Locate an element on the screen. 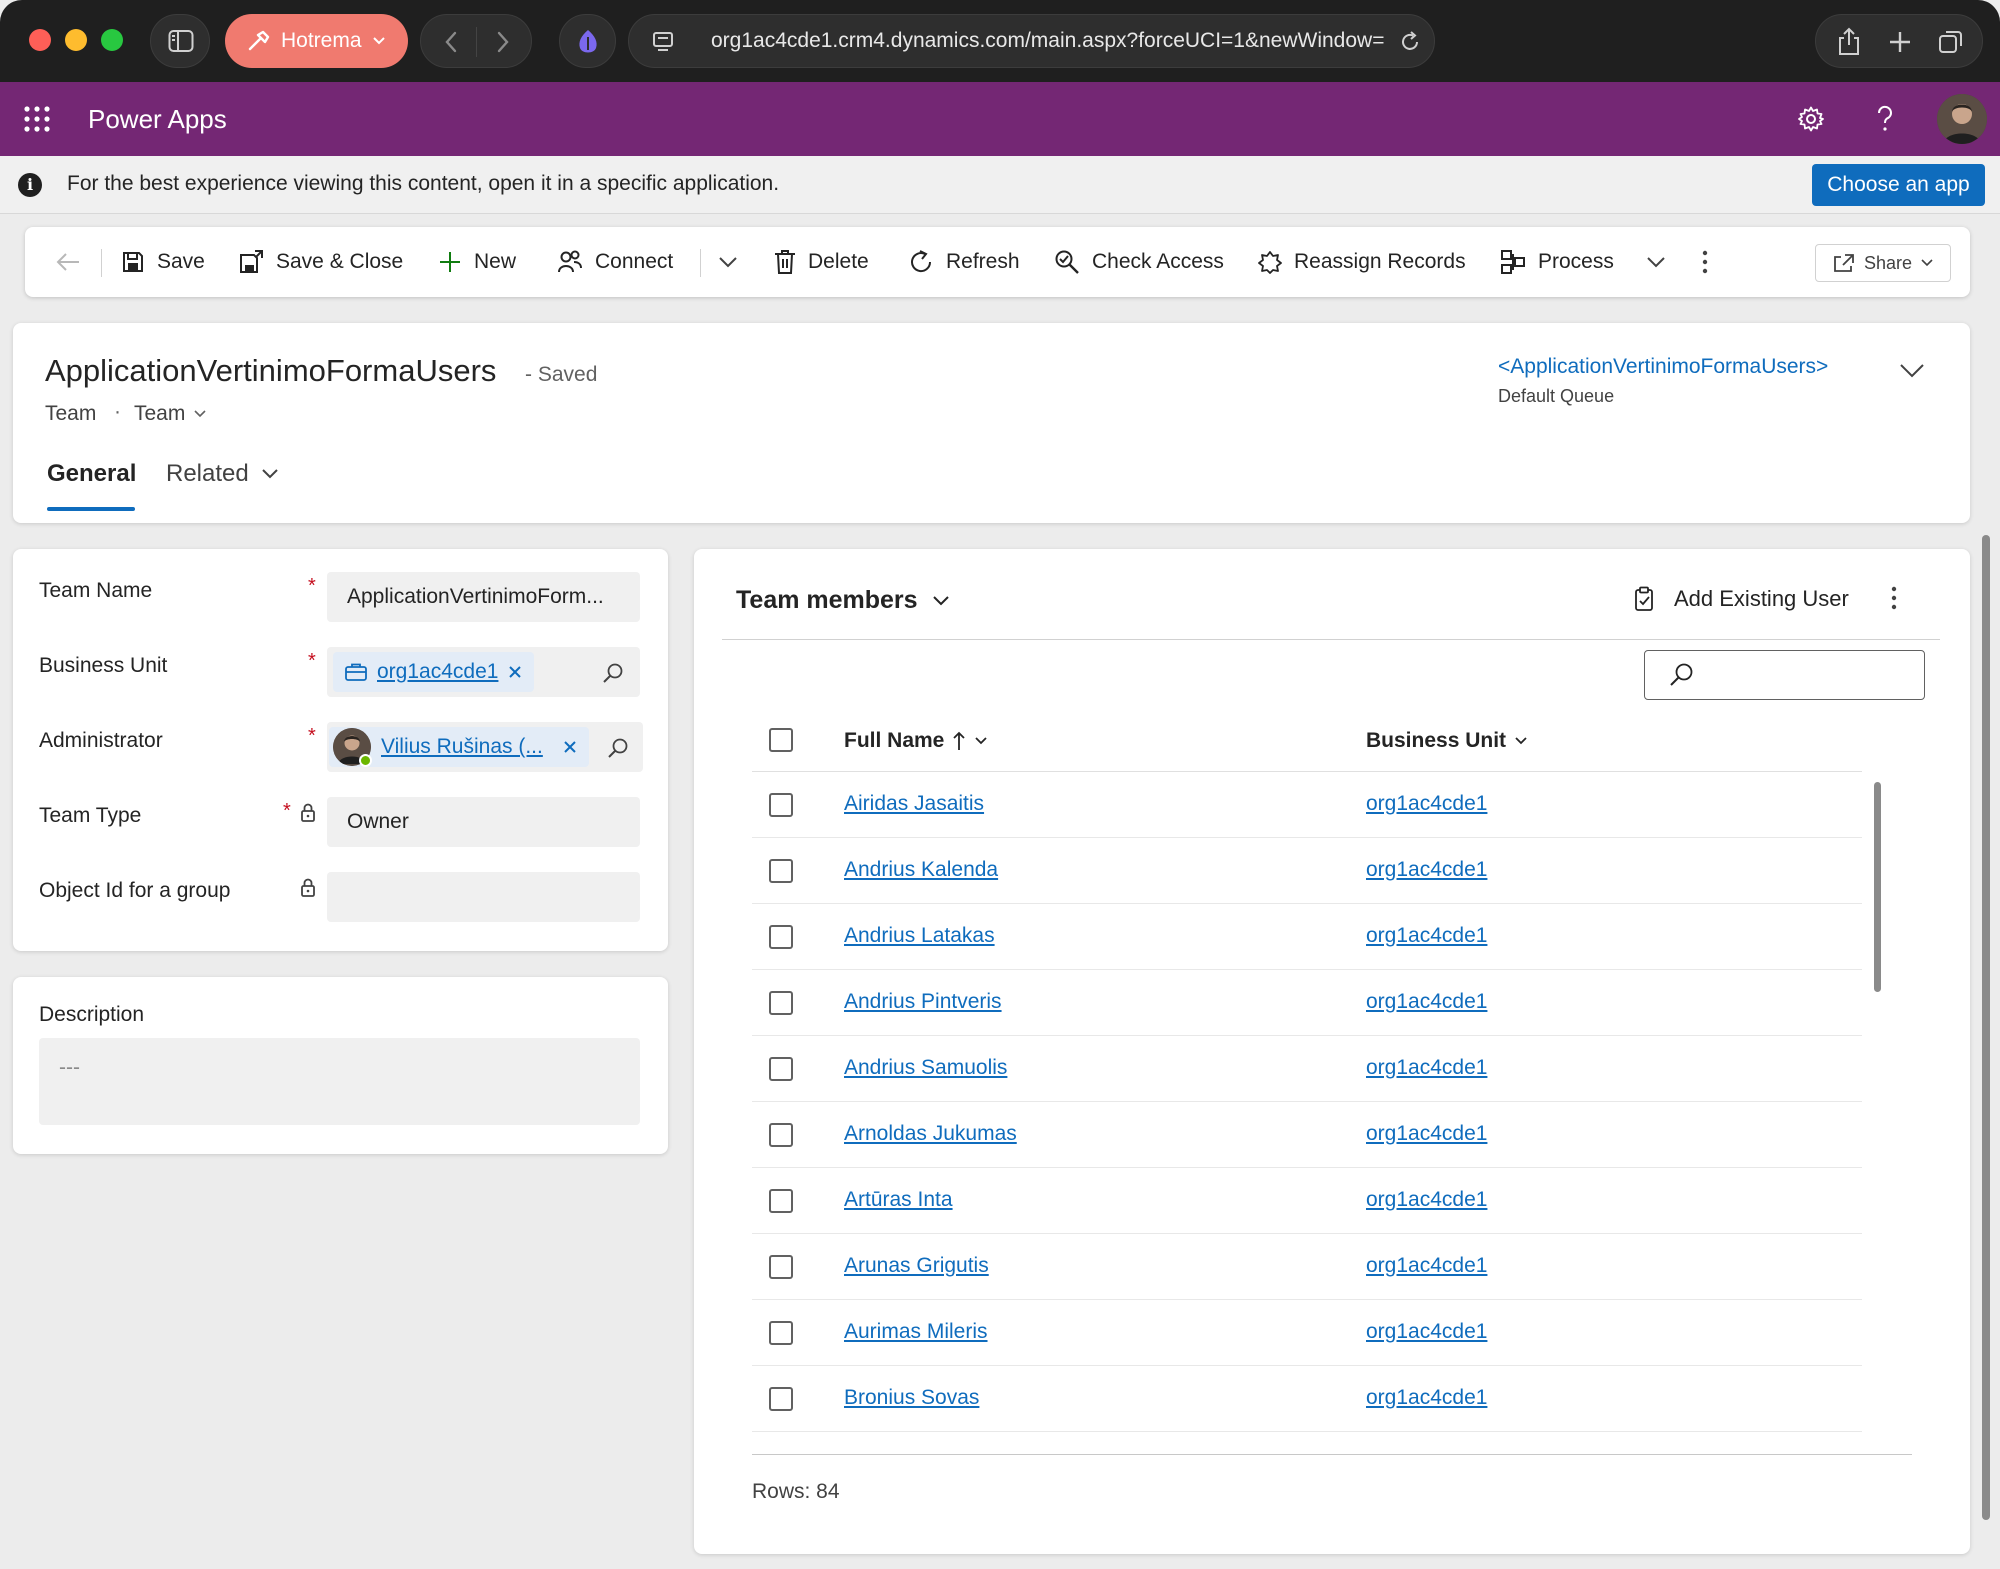 The width and height of the screenshot is (2000, 1569). check-access-button: Check Access is located at coordinates (1139, 262).